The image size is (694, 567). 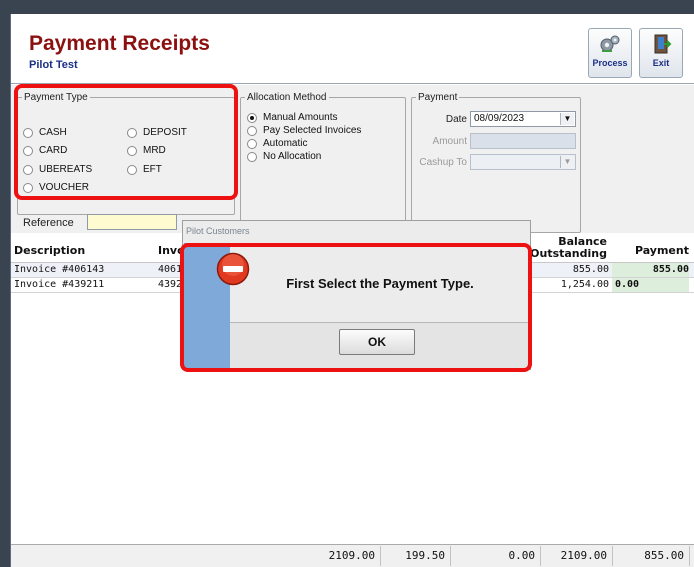 I want to click on amount-label: Amount, so click(x=449, y=141).